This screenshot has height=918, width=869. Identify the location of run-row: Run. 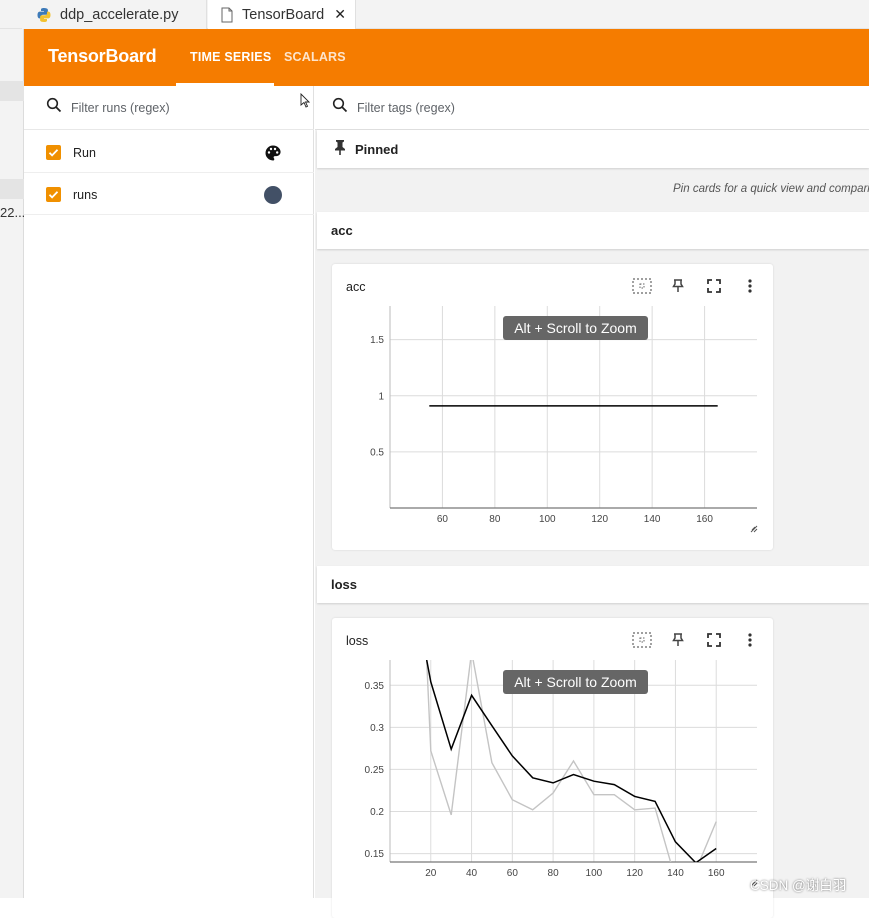
(169, 153).